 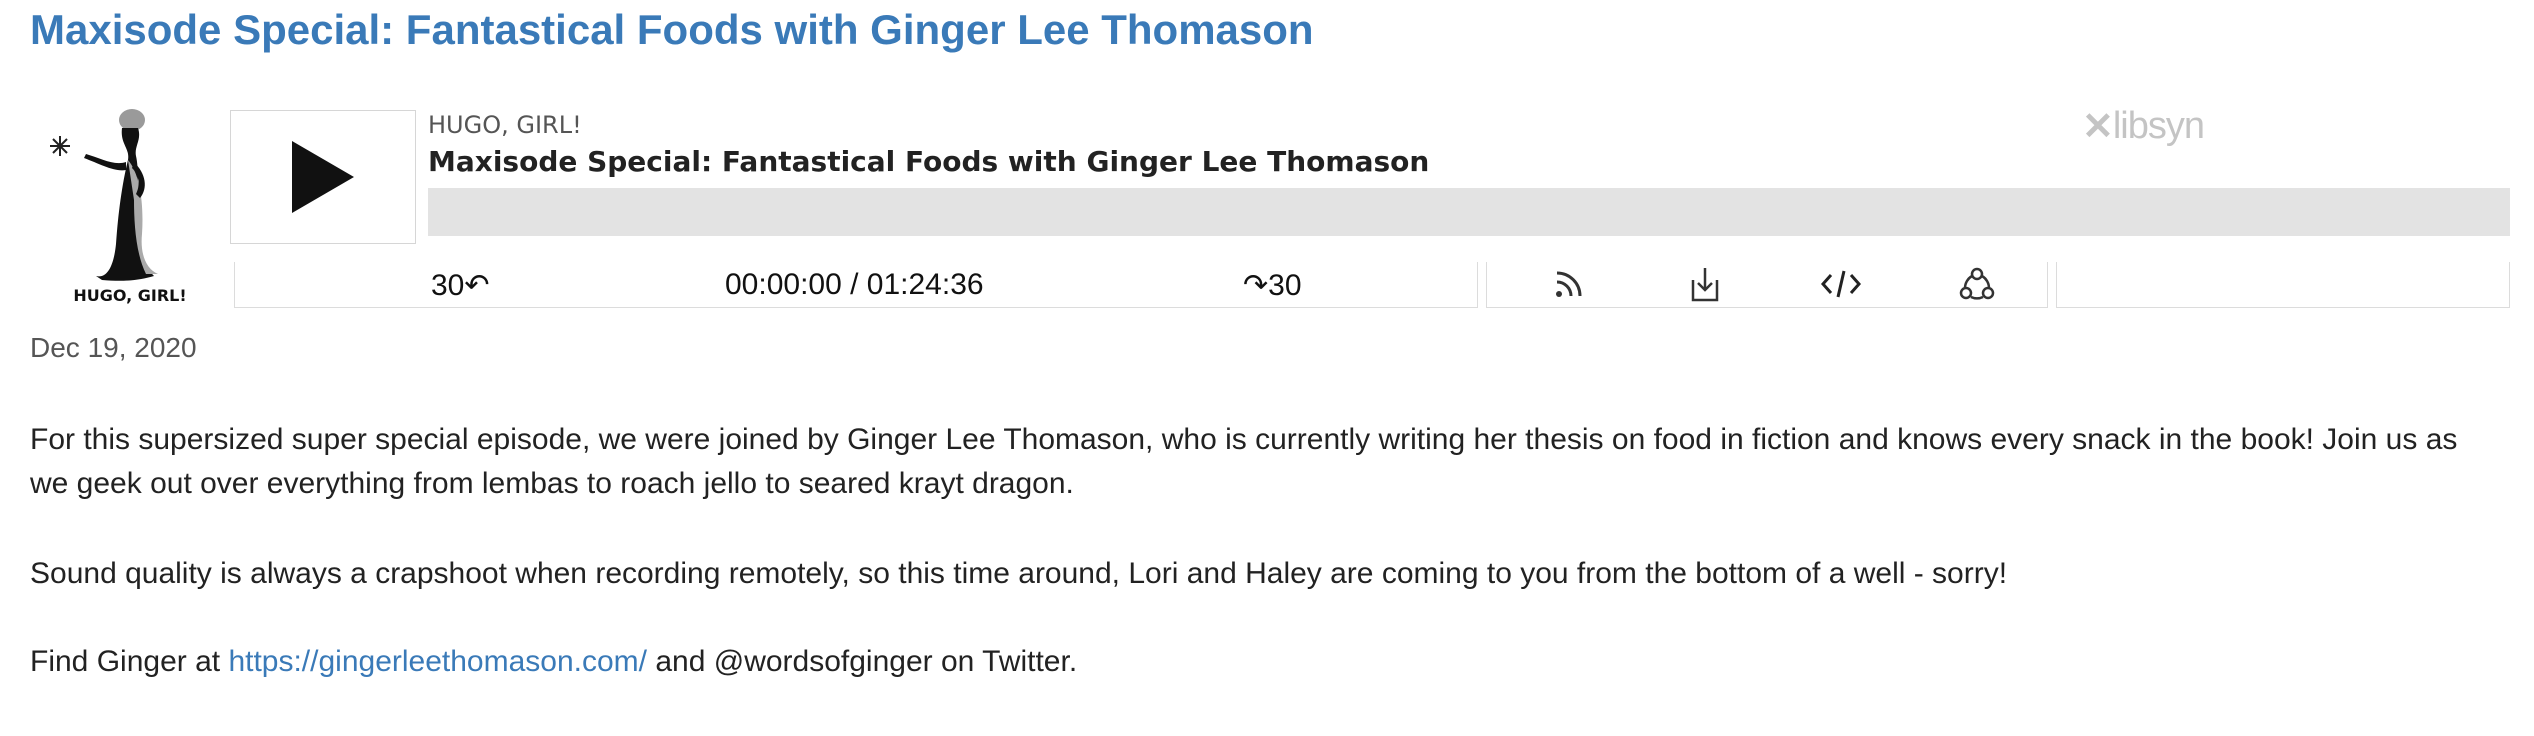 What do you see at coordinates (2098, 126) in the screenshot?
I see `libsyn-x-icon: ✕` at bounding box center [2098, 126].